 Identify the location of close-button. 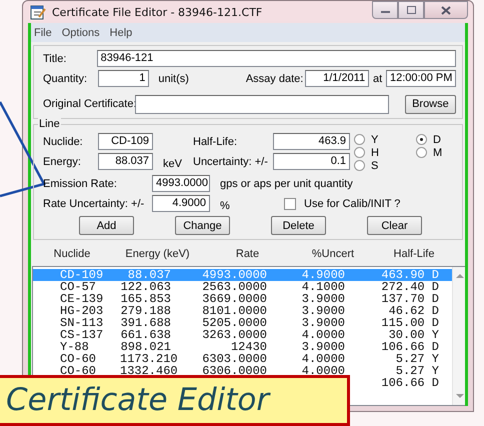
(446, 10).